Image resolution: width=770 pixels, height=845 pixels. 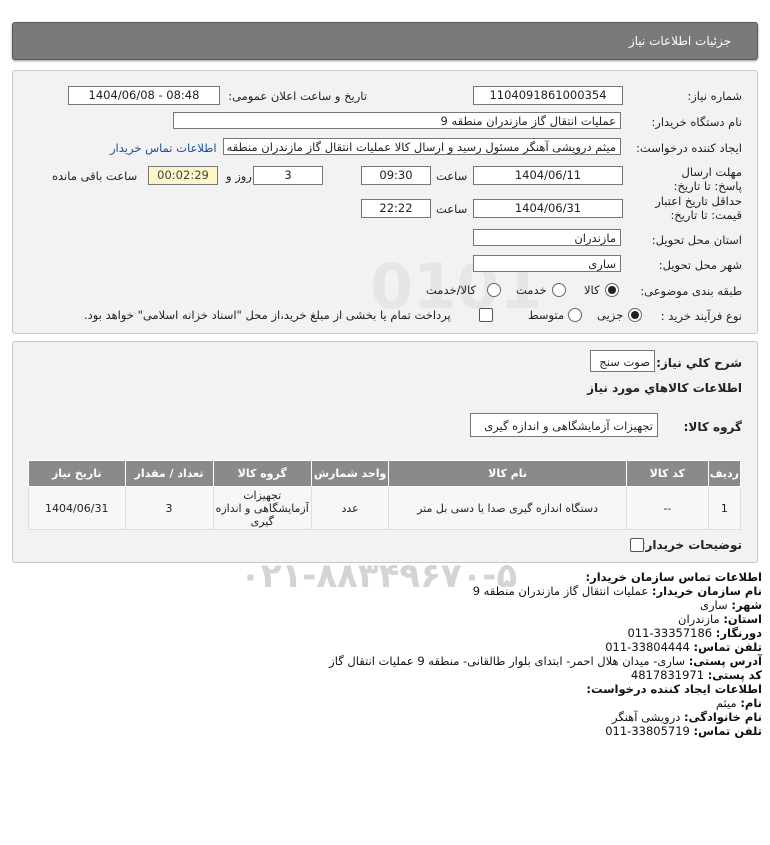 What do you see at coordinates (564, 425) in the screenshot?
I see `goods-group-field: تجهیزات آزمایشگاهی و اندازه گیری` at bounding box center [564, 425].